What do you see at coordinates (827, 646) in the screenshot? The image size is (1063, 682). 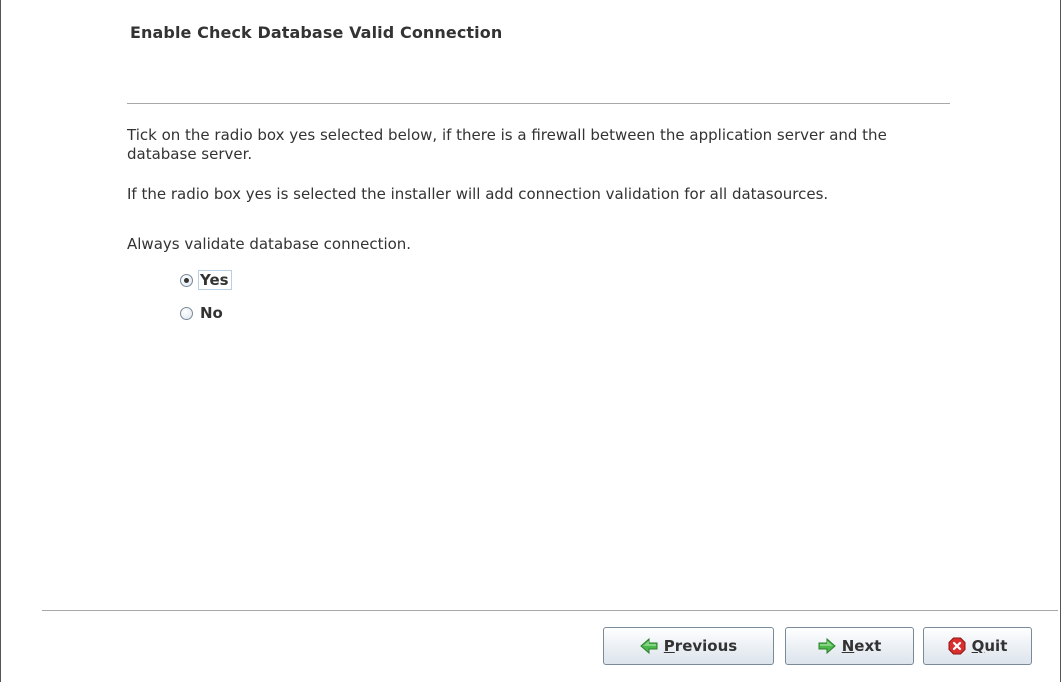 I see `arrow-right-icon` at bounding box center [827, 646].